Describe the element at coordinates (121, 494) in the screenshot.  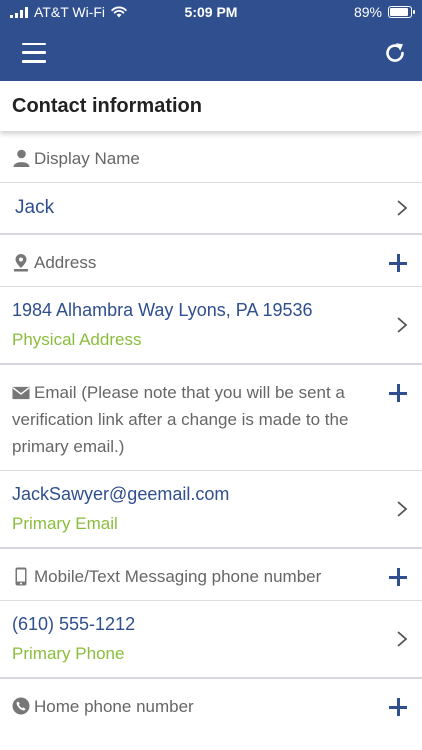
I see `email-value: JackSawyer@geemail.com` at that location.